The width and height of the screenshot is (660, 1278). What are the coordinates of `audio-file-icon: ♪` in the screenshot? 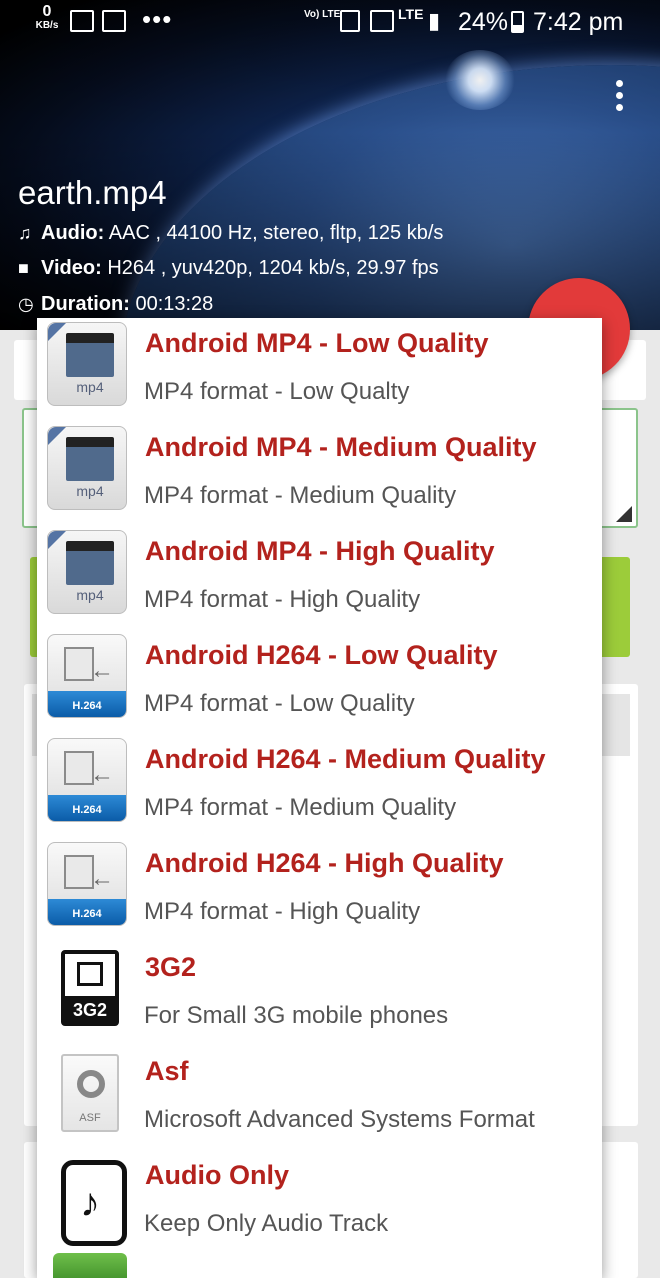 It's located at (87, 1200).